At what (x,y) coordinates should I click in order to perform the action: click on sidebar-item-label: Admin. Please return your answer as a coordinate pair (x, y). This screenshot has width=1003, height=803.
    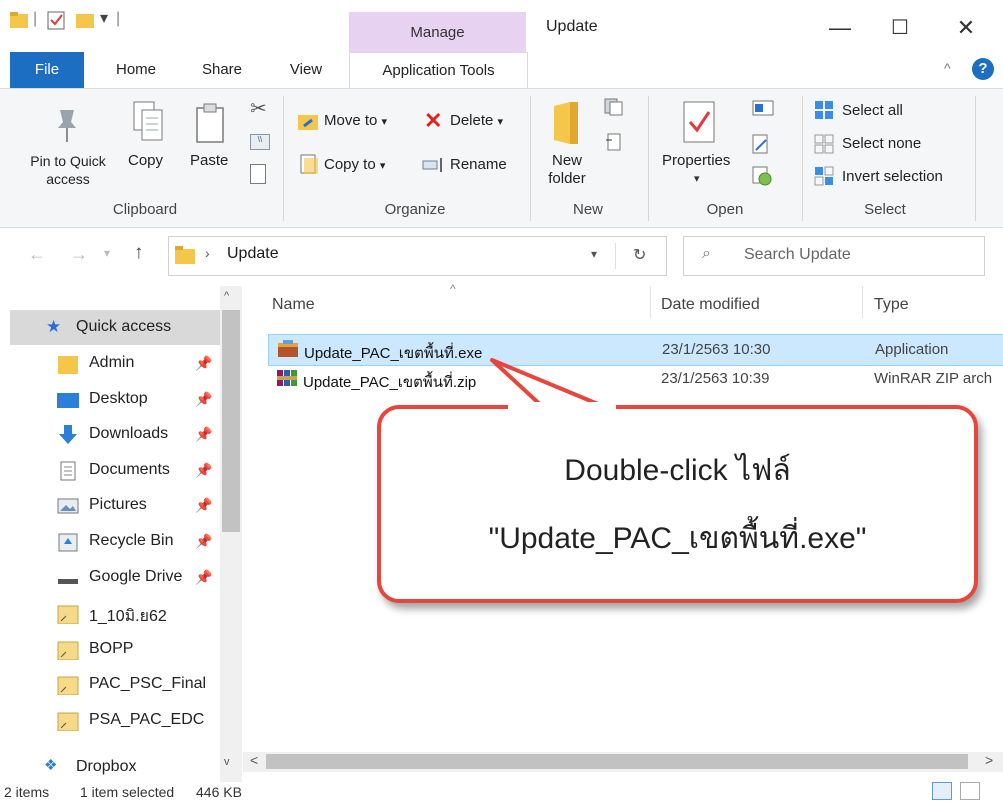
    Looking at the image, I should click on (112, 362).